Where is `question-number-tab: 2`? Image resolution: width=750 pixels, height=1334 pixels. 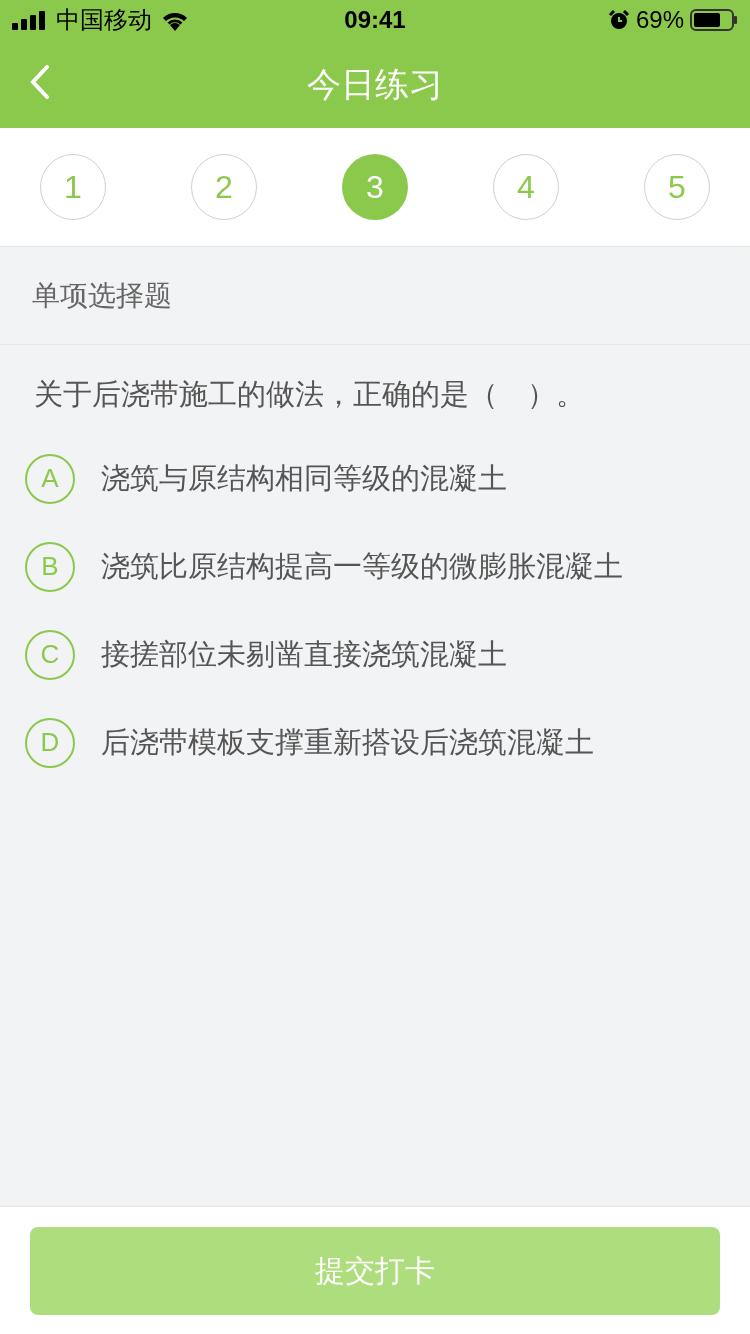
question-number-tab: 2 is located at coordinates (224, 187).